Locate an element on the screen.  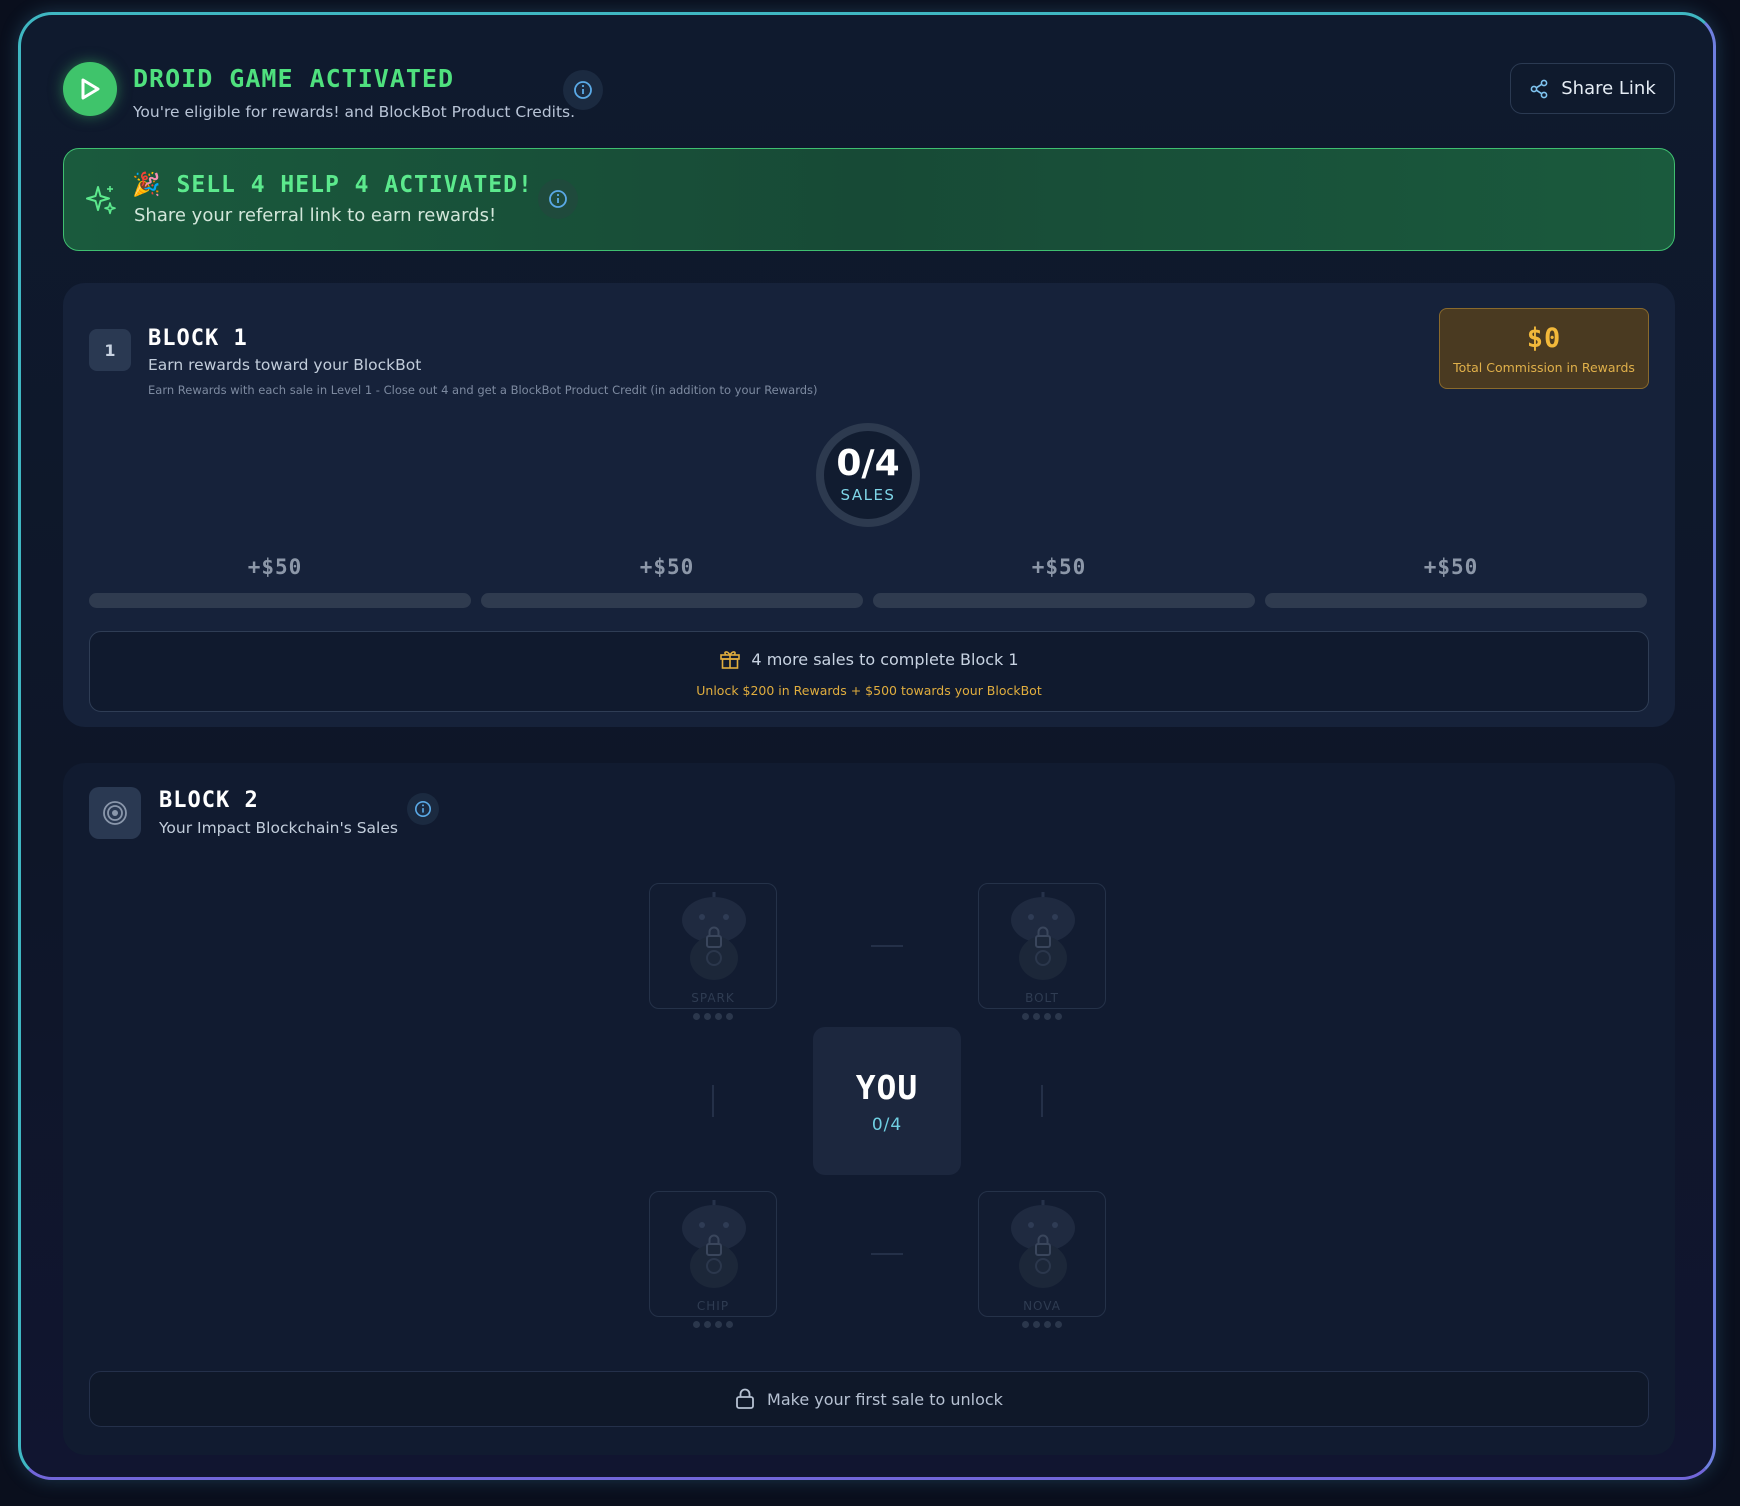
game-title: DROID GAME ACTIVATED is located at coordinates (294, 78).